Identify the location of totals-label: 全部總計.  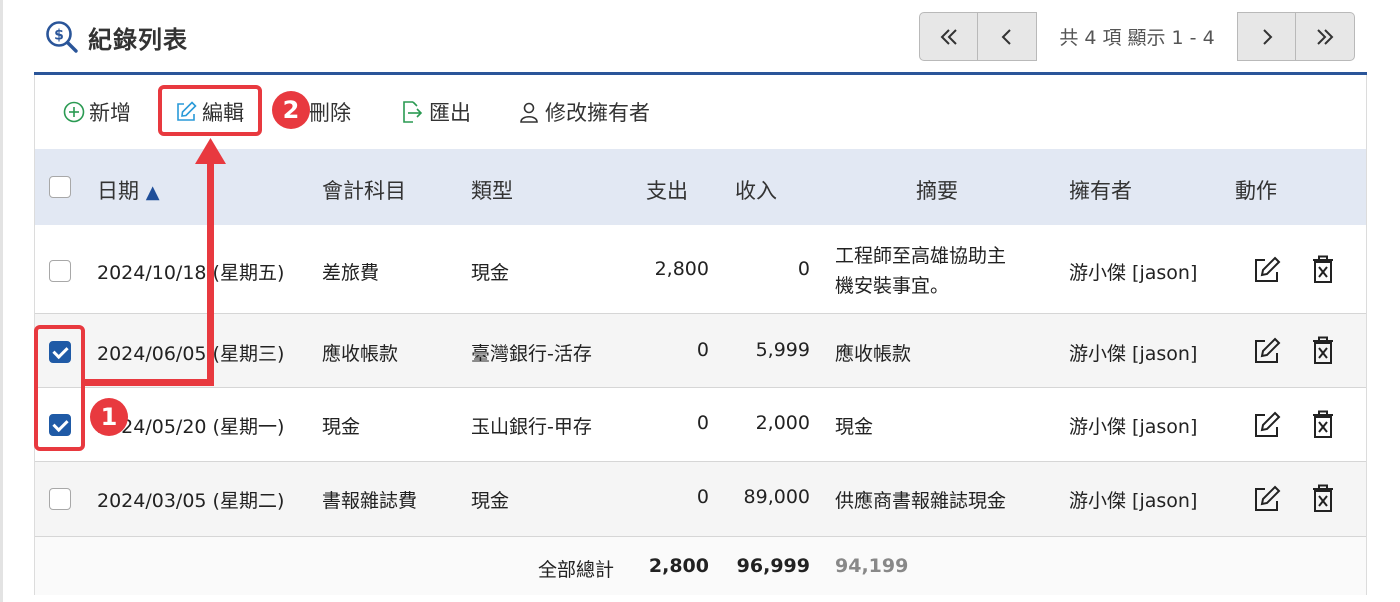
(576, 570).